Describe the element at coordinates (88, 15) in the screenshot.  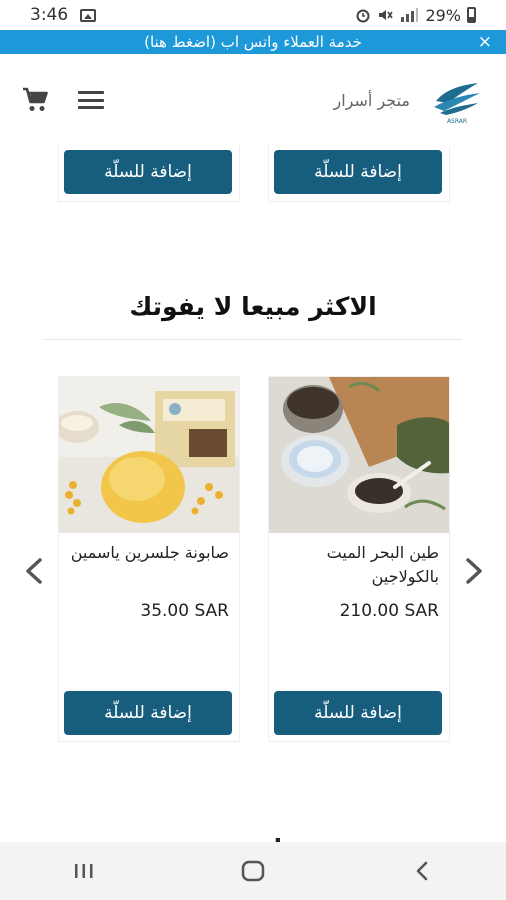
I see `image-icon` at that location.